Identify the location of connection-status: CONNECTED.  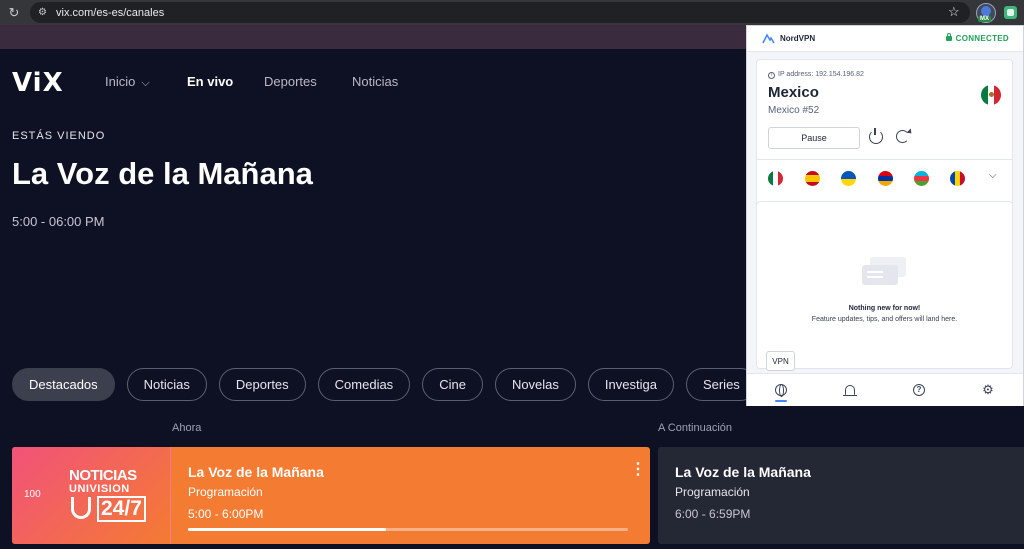
(977, 38).